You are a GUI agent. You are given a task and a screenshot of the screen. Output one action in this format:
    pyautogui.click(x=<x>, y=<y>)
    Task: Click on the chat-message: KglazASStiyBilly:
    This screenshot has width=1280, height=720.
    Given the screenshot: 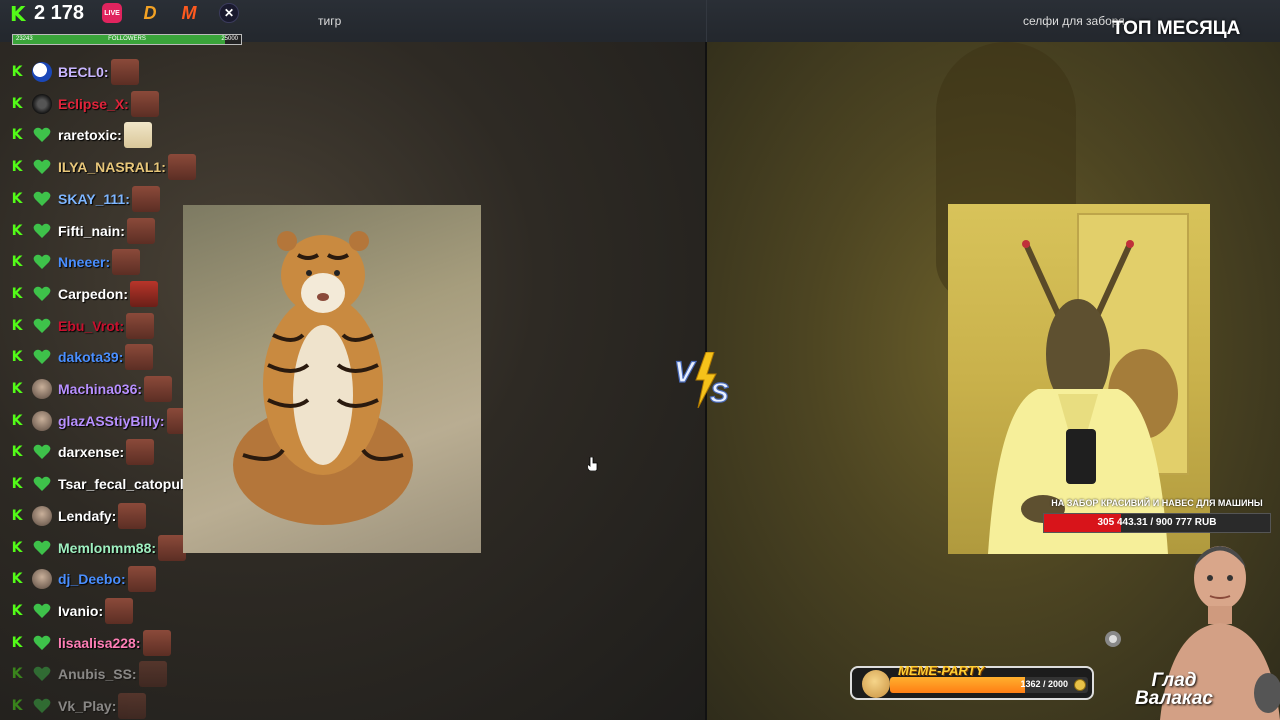 What is the action you would take?
    pyautogui.click(x=102, y=421)
    